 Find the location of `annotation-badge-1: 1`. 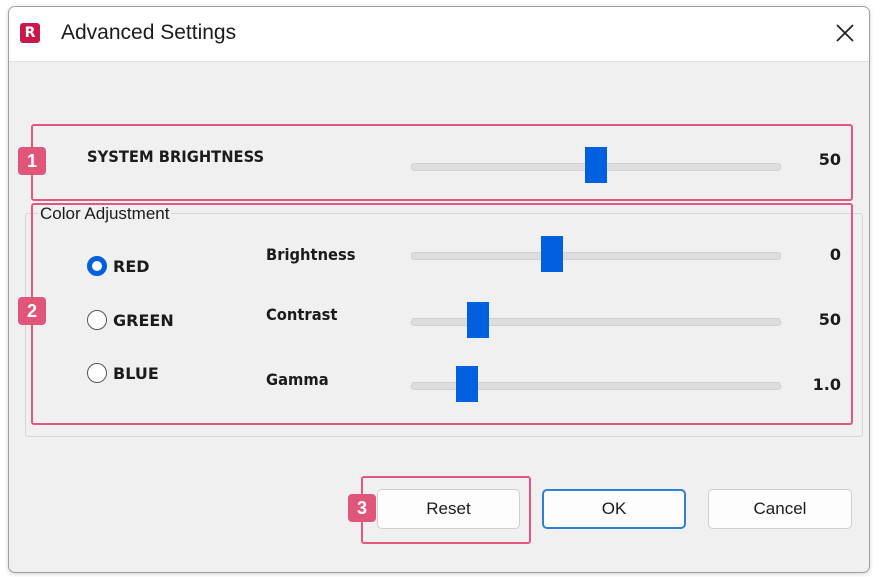

annotation-badge-1: 1 is located at coordinates (32, 161).